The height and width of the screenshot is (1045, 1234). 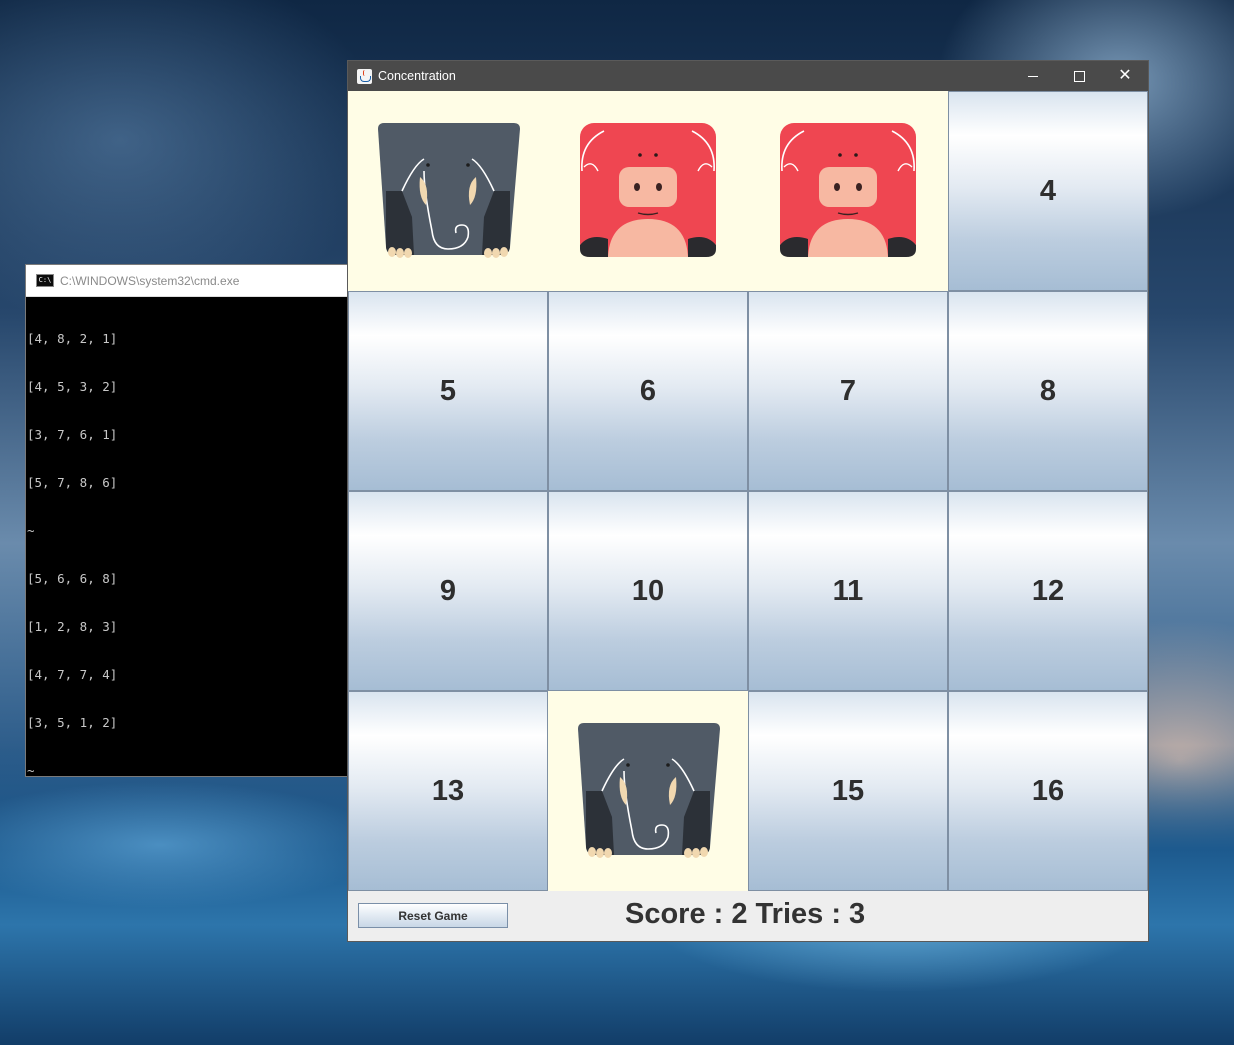 I want to click on card-16: 16, so click(x=1048, y=791).